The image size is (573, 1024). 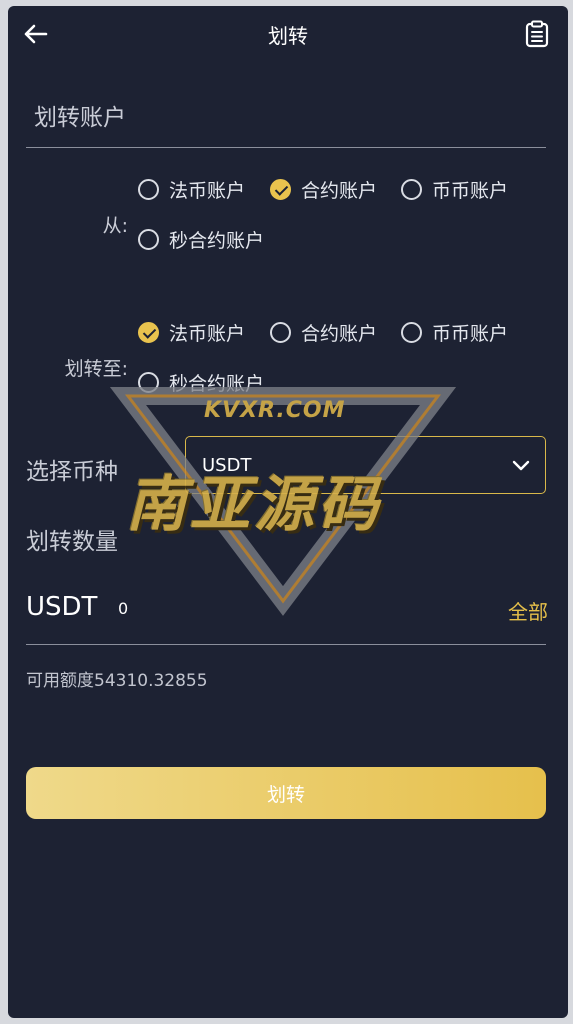 I want to click on currency-label: 选择币种, so click(x=72, y=472).